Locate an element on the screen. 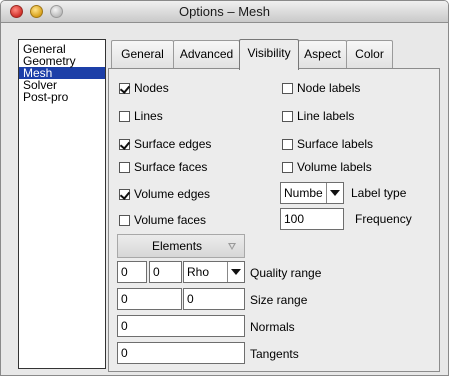  tangents-label: Tangents is located at coordinates (274, 354).